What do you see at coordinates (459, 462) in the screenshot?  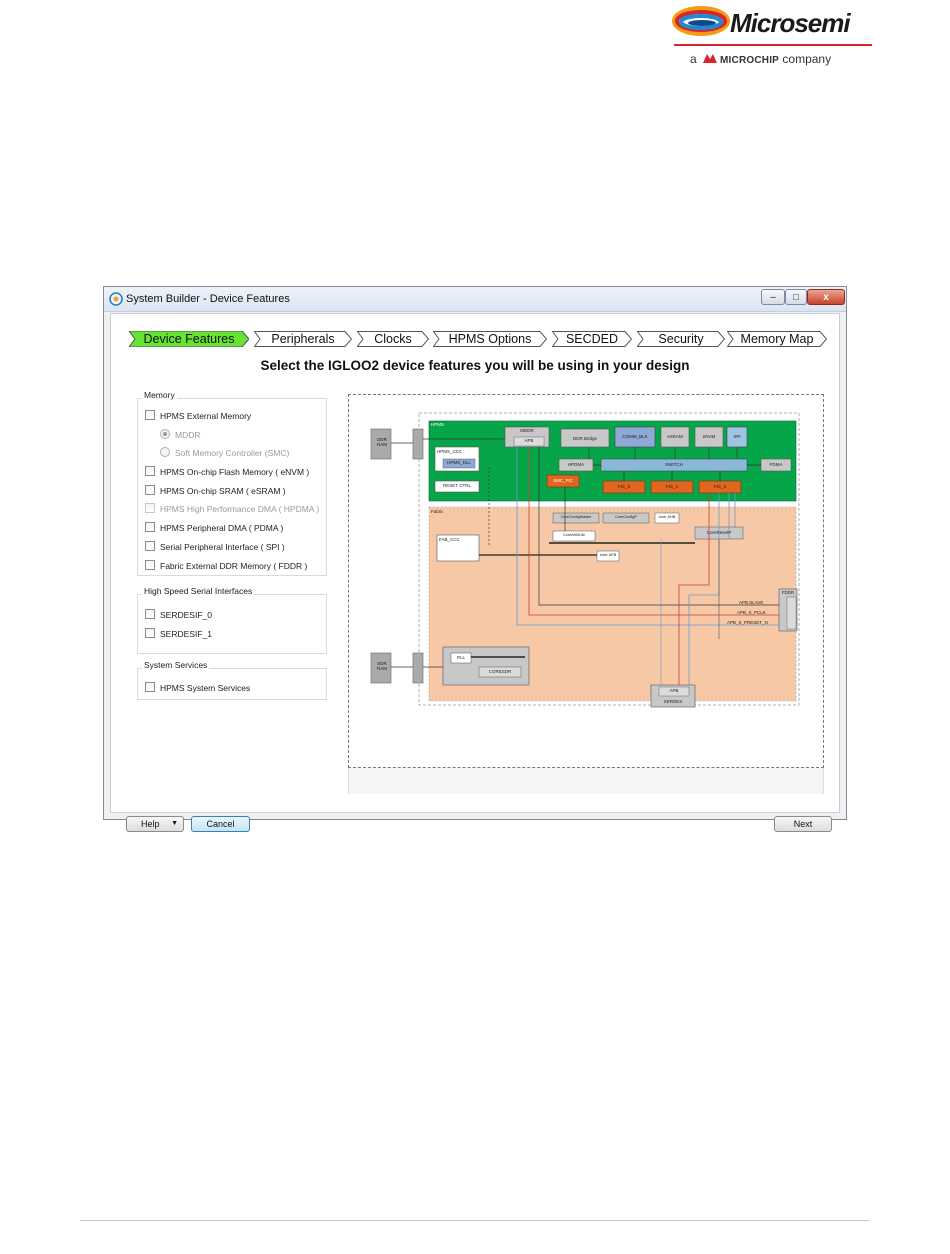 I see `hpms-dll-label: HPMS_DLL` at bounding box center [459, 462].